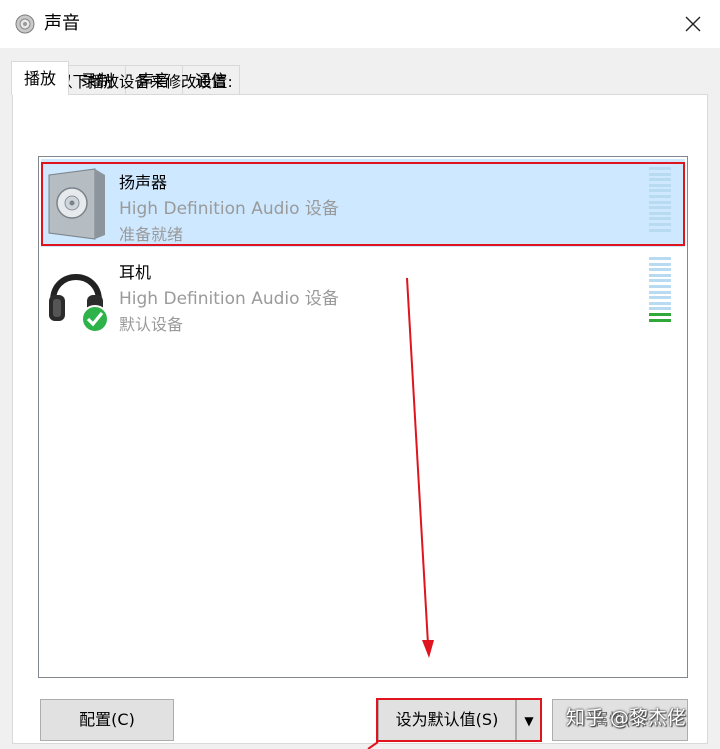  What do you see at coordinates (363, 293) in the screenshot?
I see `device-item-headphones: 耳机 High Definition Audio 设备 默认设备` at bounding box center [363, 293].